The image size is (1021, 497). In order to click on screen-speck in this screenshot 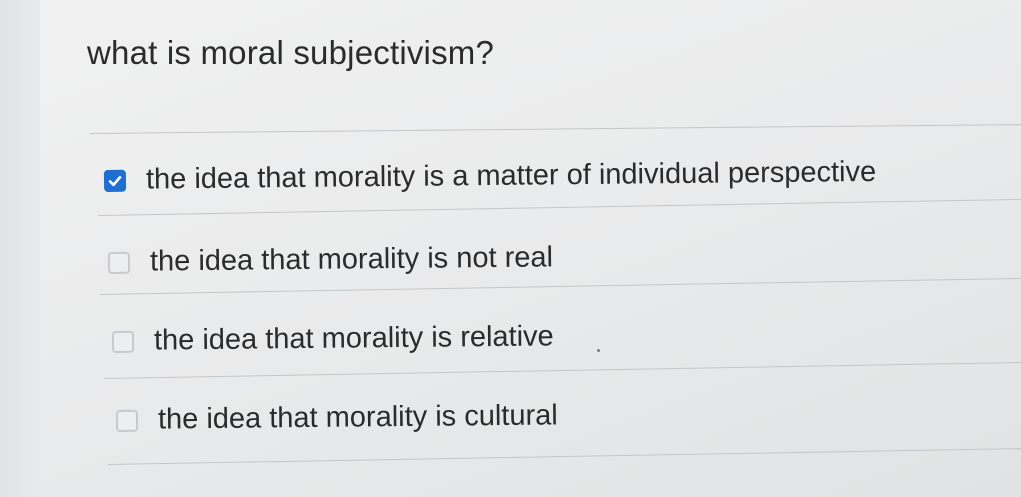, I will do `click(598, 350)`.